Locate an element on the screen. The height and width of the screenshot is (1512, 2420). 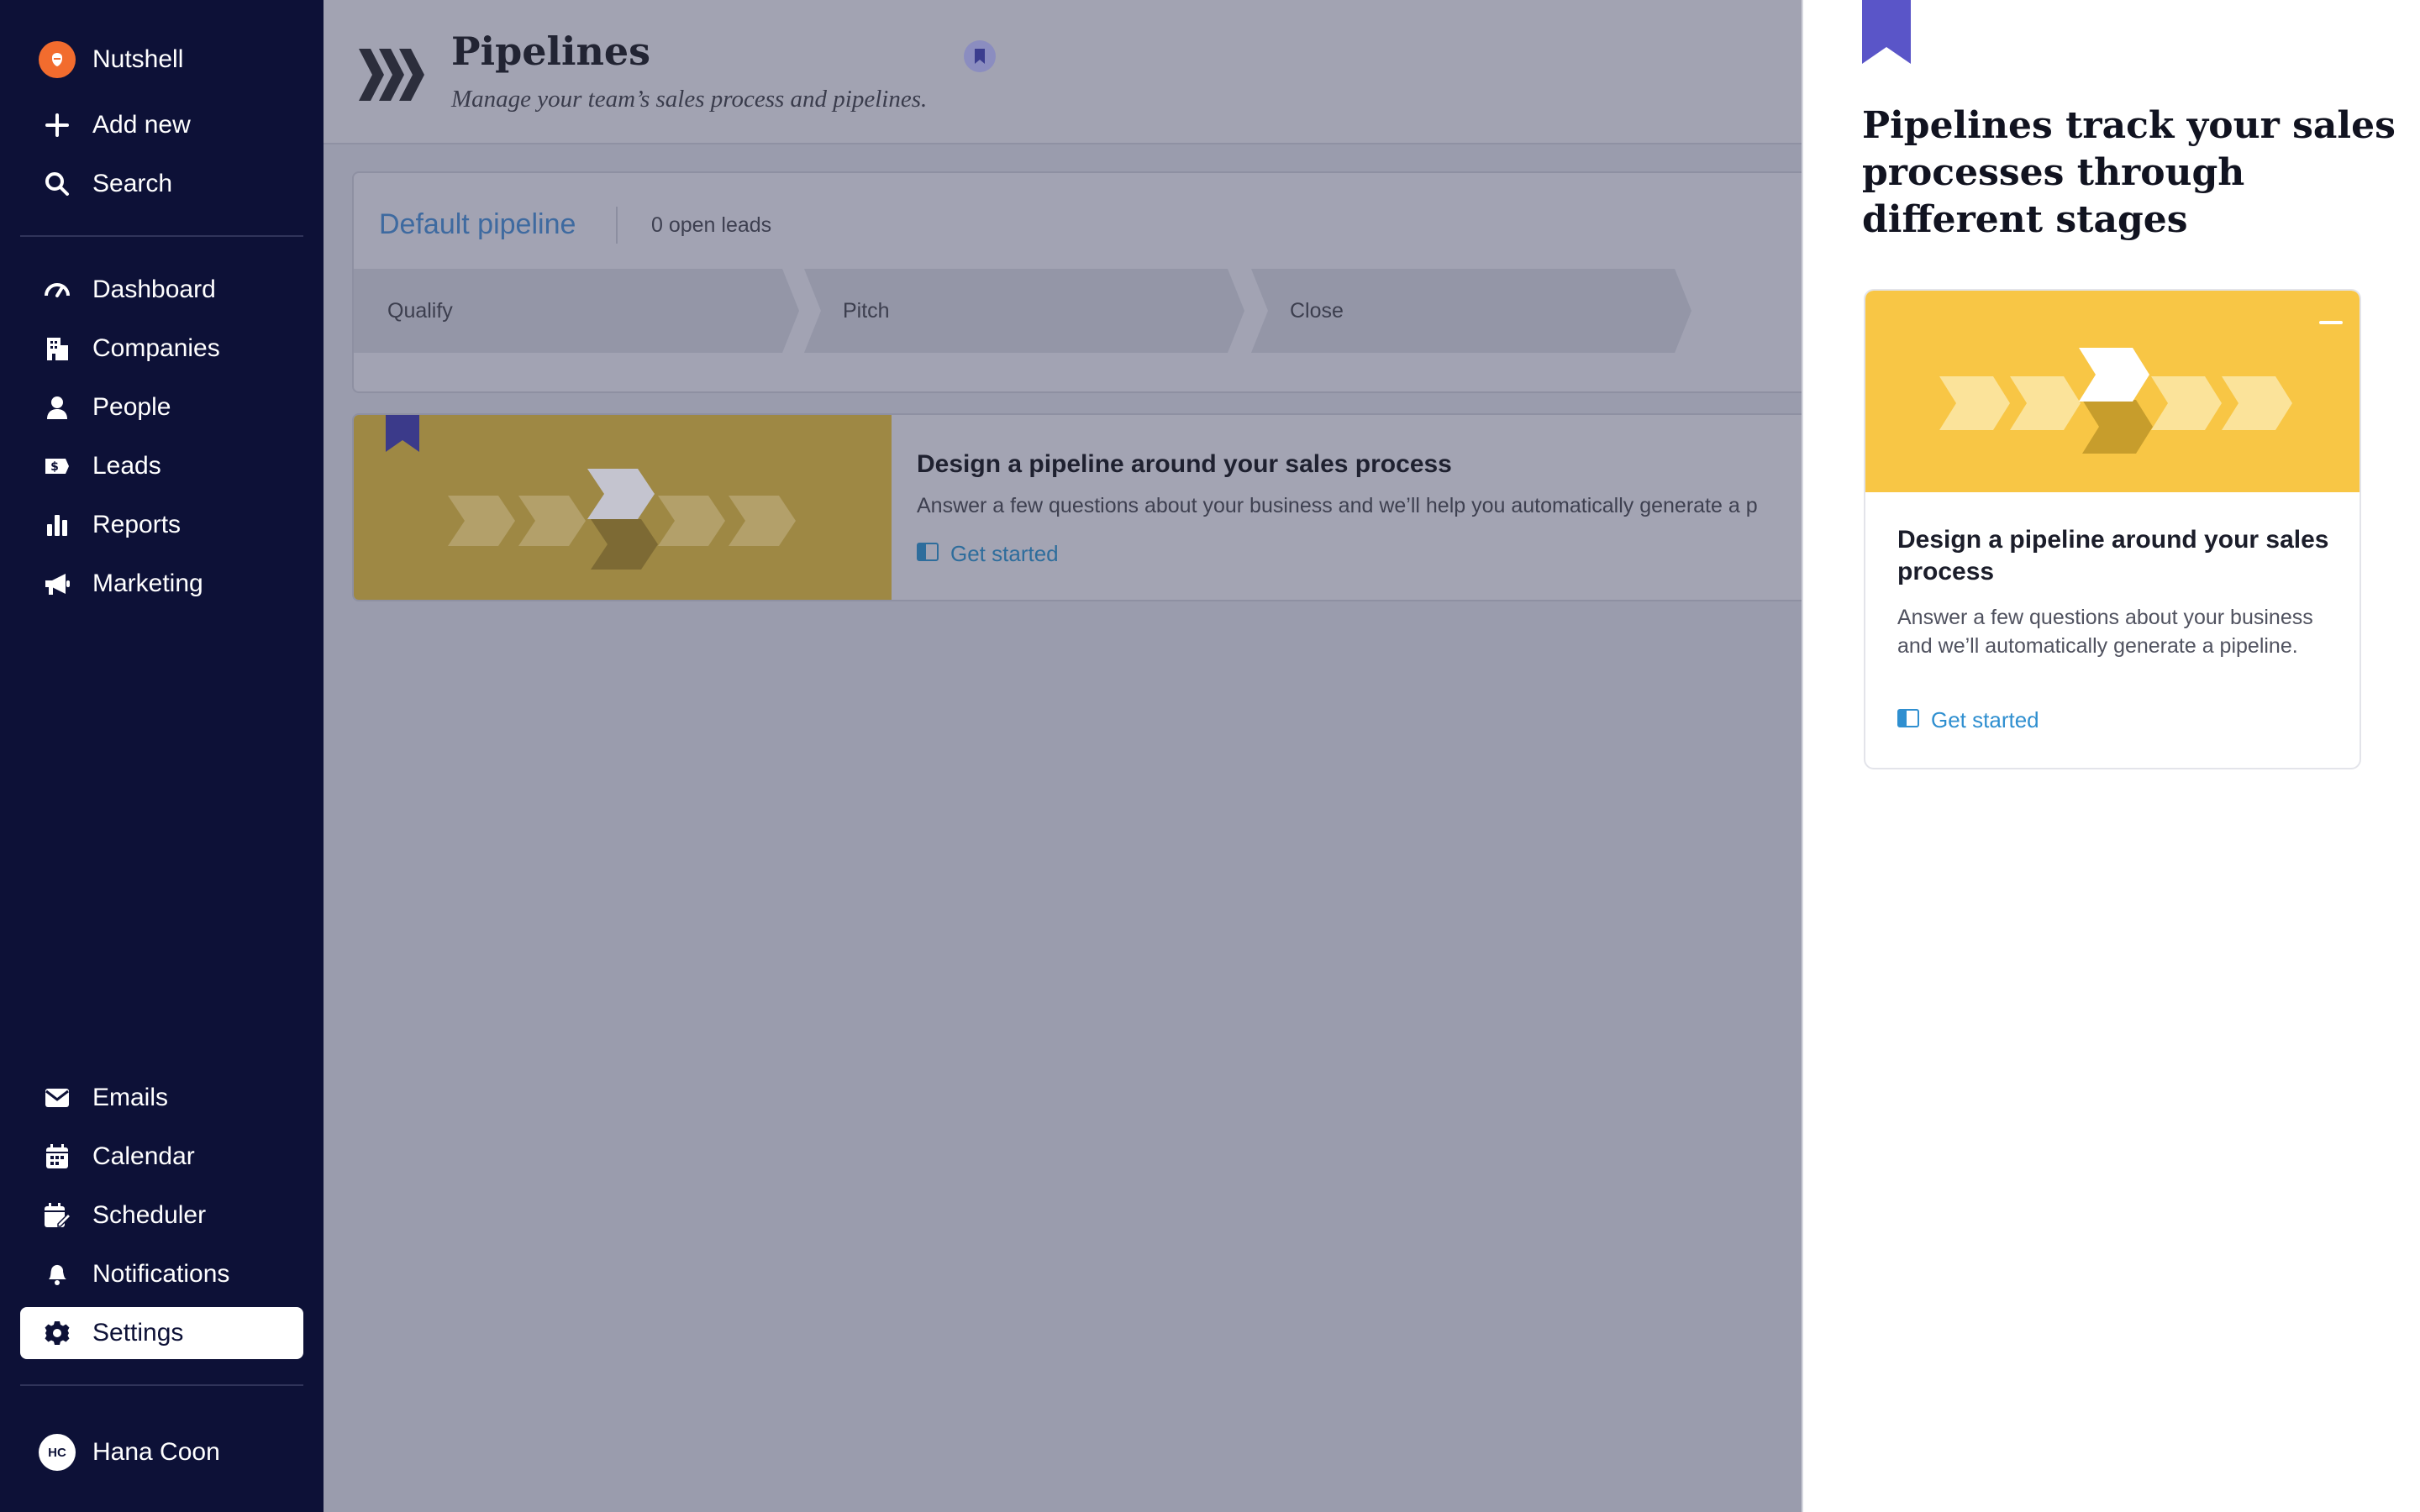
panel-get-started-link: Get started is located at coordinates (1968, 720).